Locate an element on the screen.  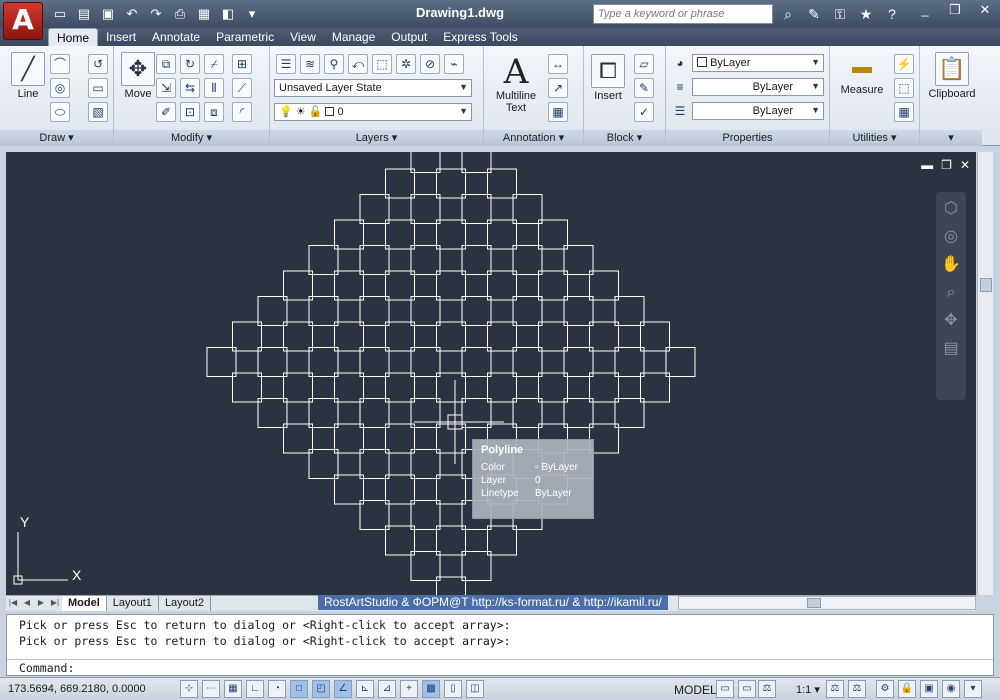
clipboard-button: 📋 Clipboard is located at coordinates (952, 76).